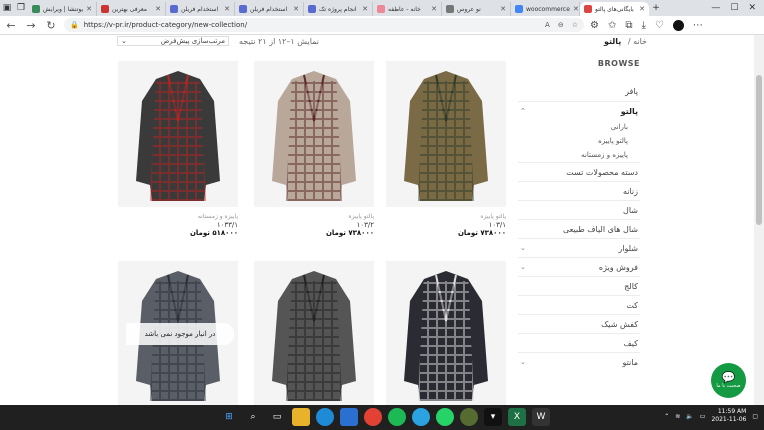 This screenshot has height=430, width=764. Describe the element at coordinates (579, 266) in the screenshot. I see `sidebar-category-item: فروش ویژه ⌄` at that location.